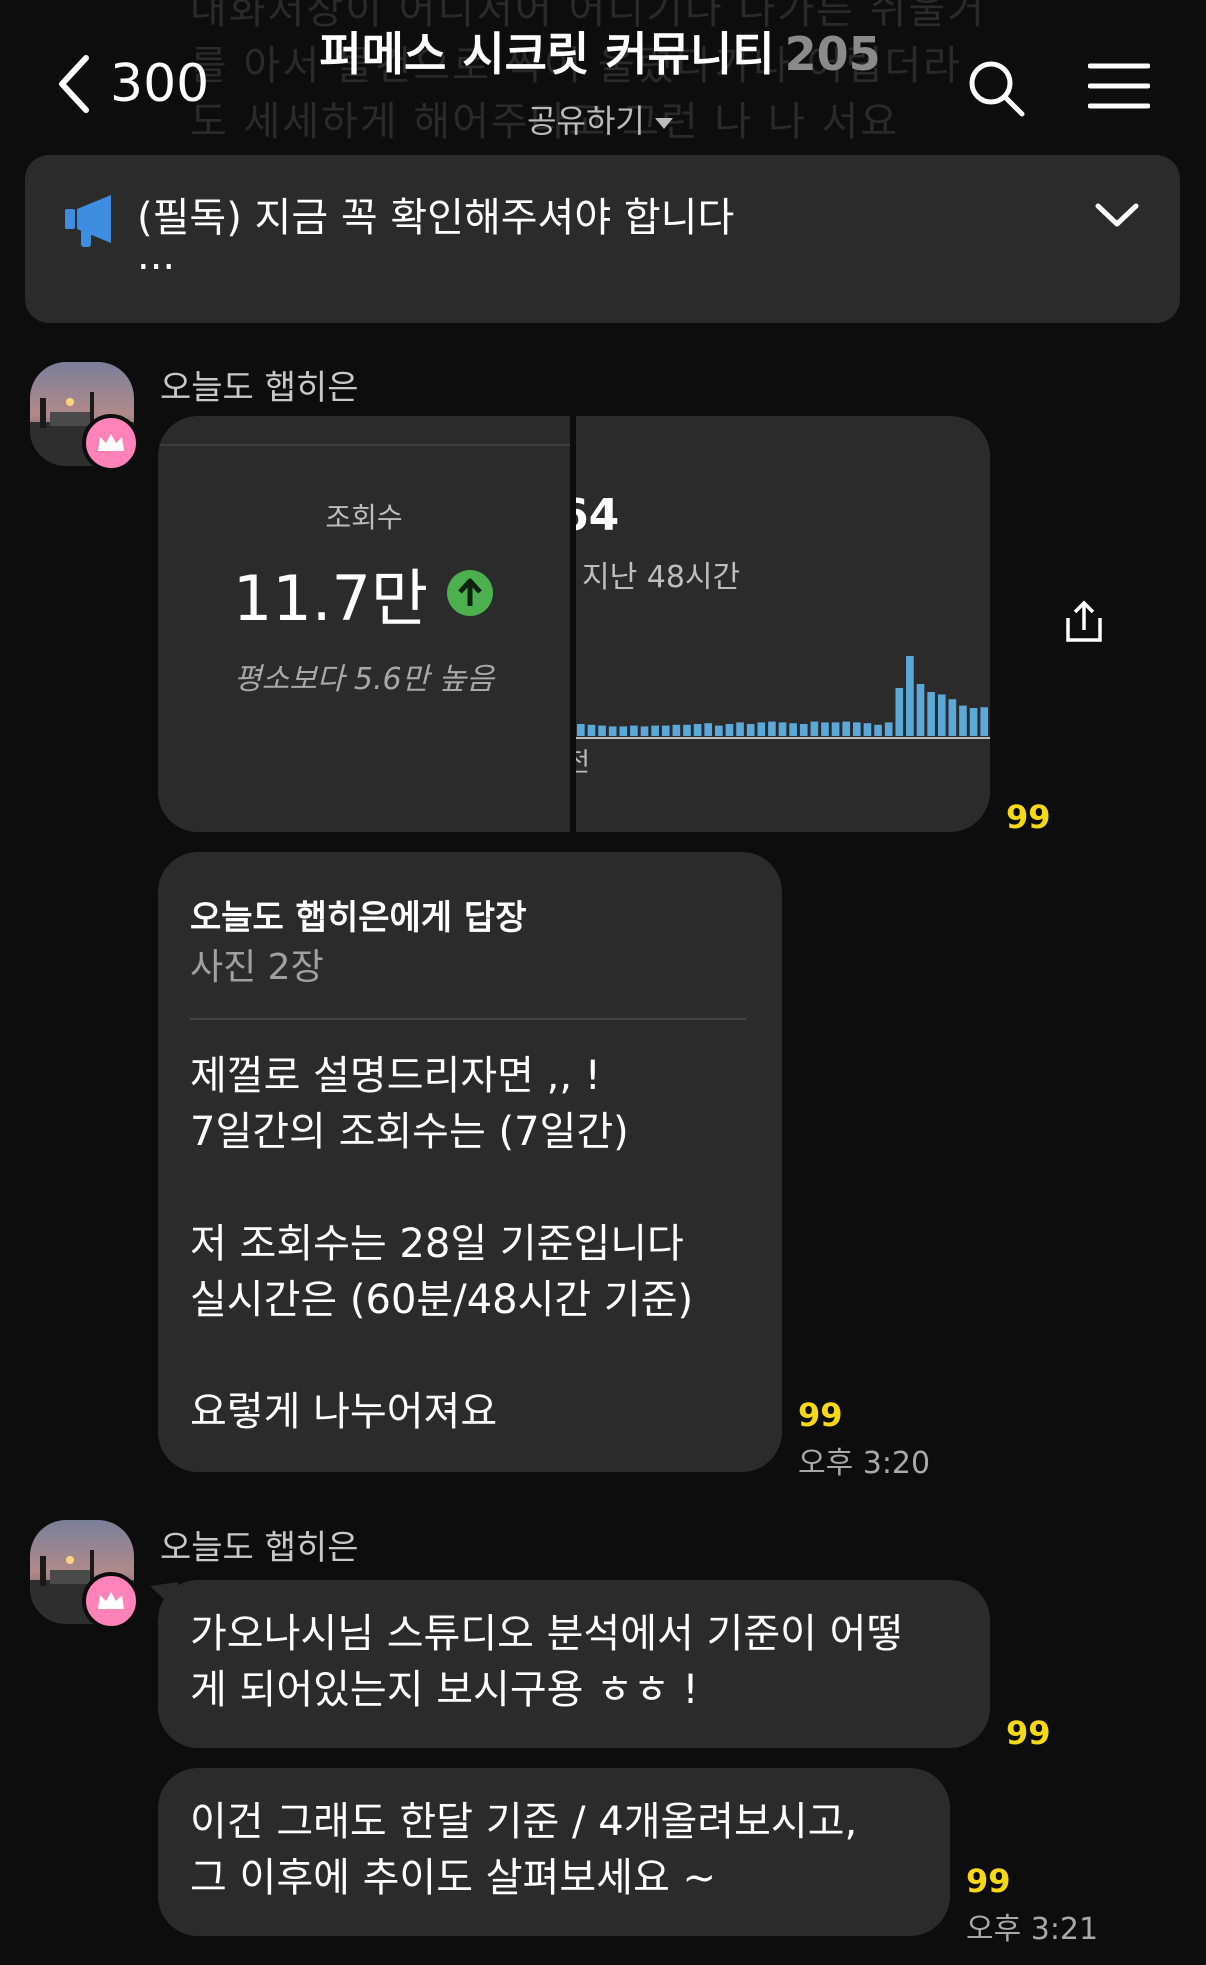 This screenshot has height=1965, width=1206. I want to click on search-icon, so click(996, 88).